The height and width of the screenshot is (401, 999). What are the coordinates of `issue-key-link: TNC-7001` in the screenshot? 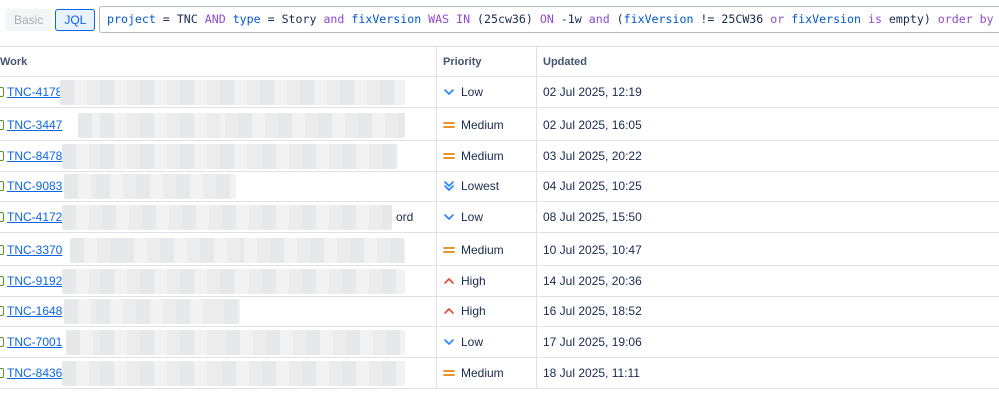 It's located at (34, 342).